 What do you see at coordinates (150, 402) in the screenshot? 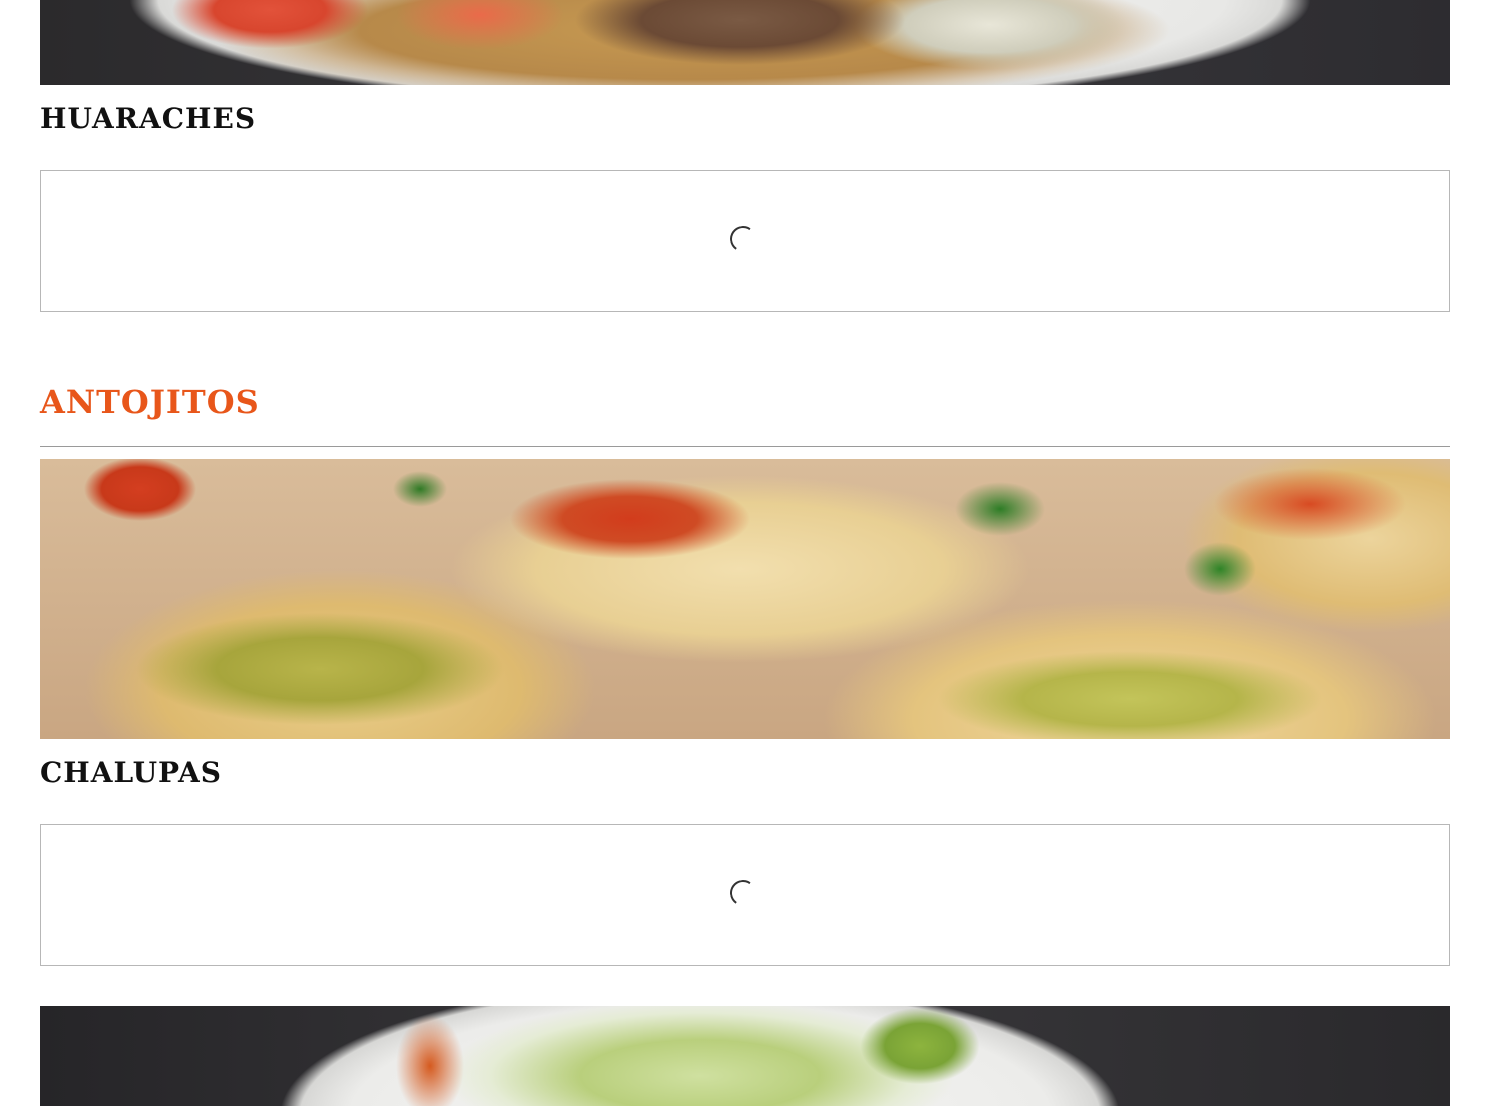
I see `section-title-antojitos: ANTOJITOS` at bounding box center [150, 402].